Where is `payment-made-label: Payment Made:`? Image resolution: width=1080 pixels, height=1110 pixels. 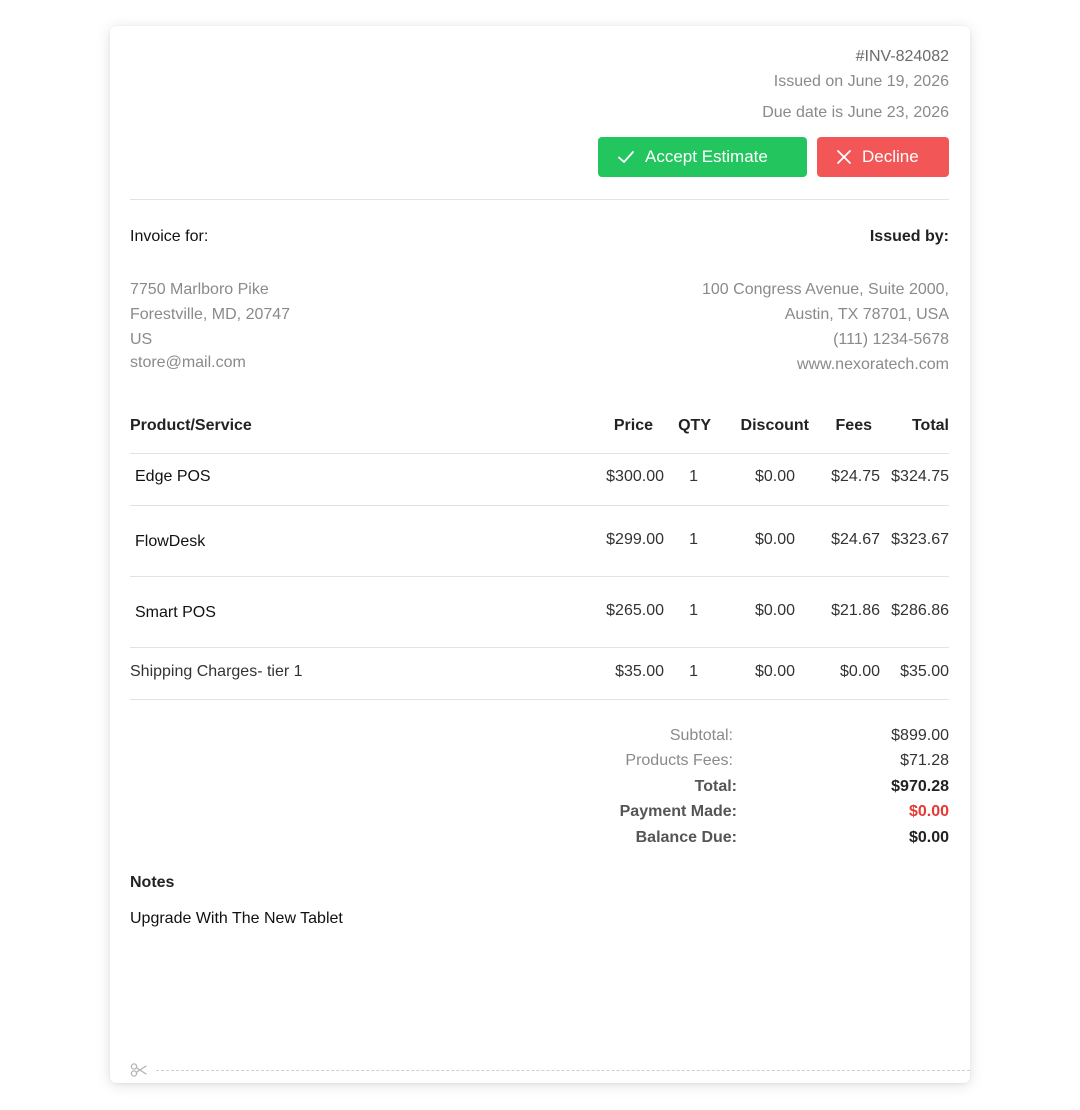
payment-made-label: Payment Made: is located at coordinates (678, 811).